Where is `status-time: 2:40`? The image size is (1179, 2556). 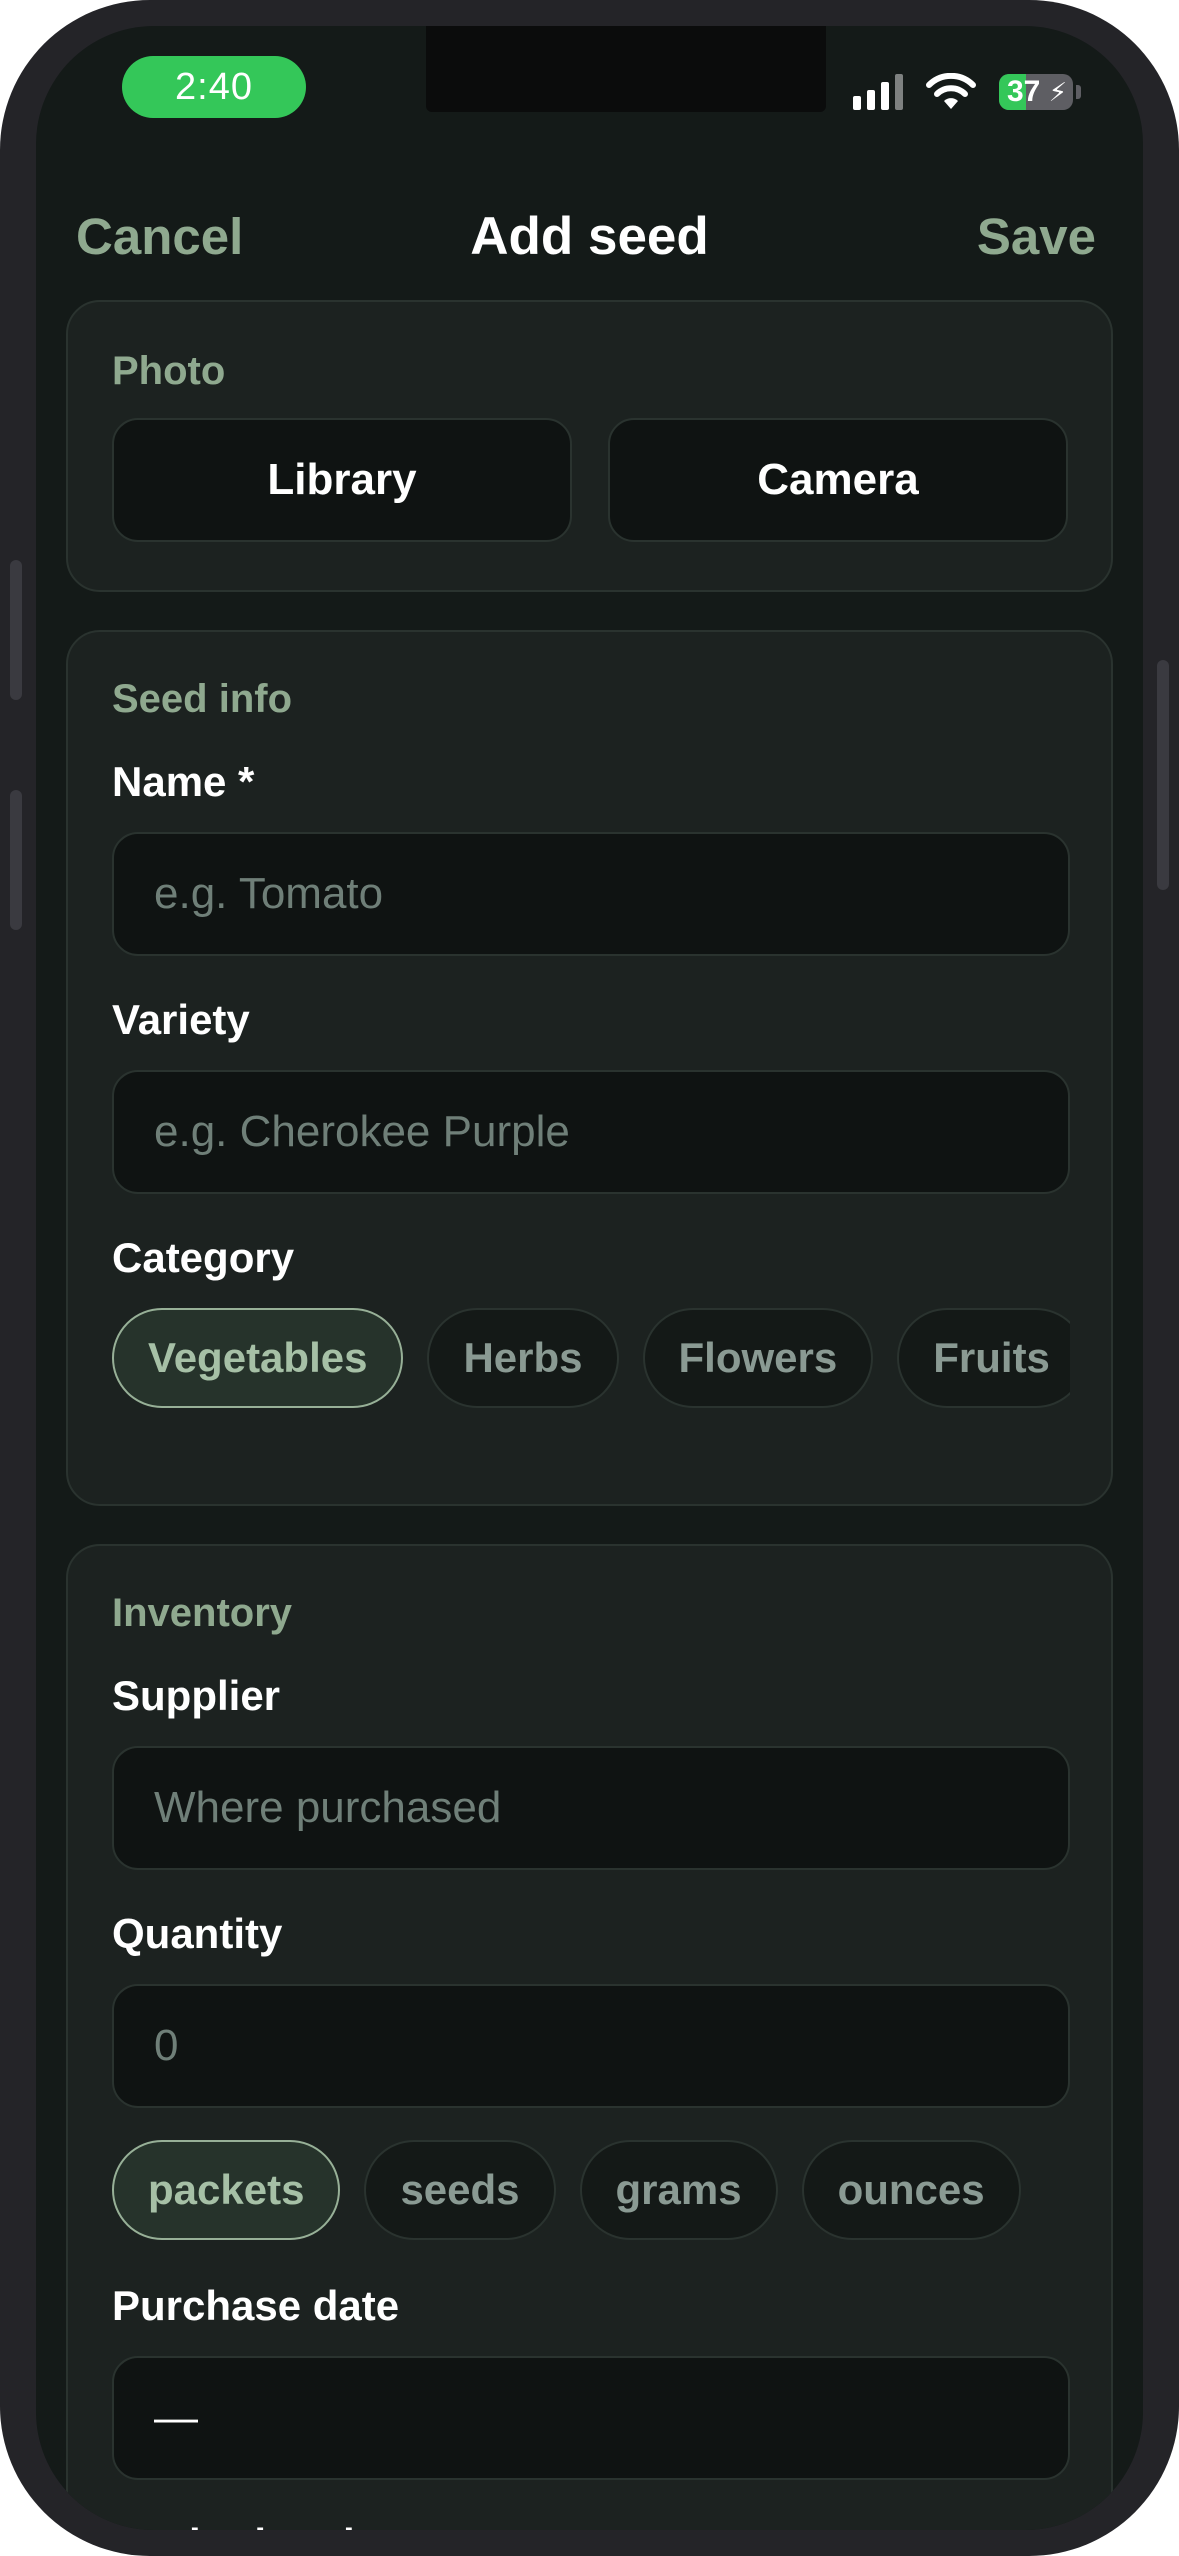 status-time: 2:40 is located at coordinates (214, 87).